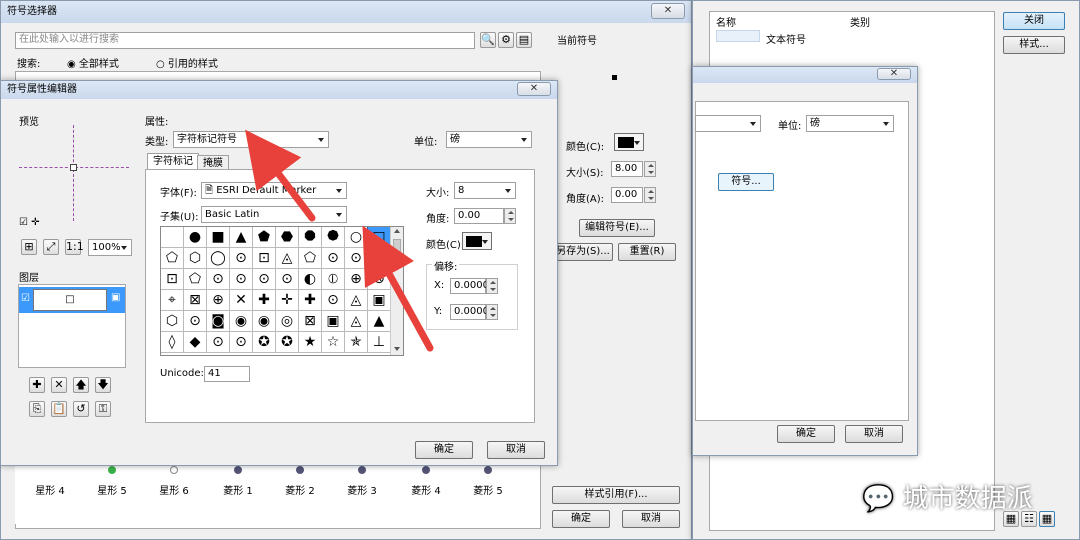 The height and width of the screenshot is (540, 1080). I want to click on annotation-arrow-type, so click(280, 175).